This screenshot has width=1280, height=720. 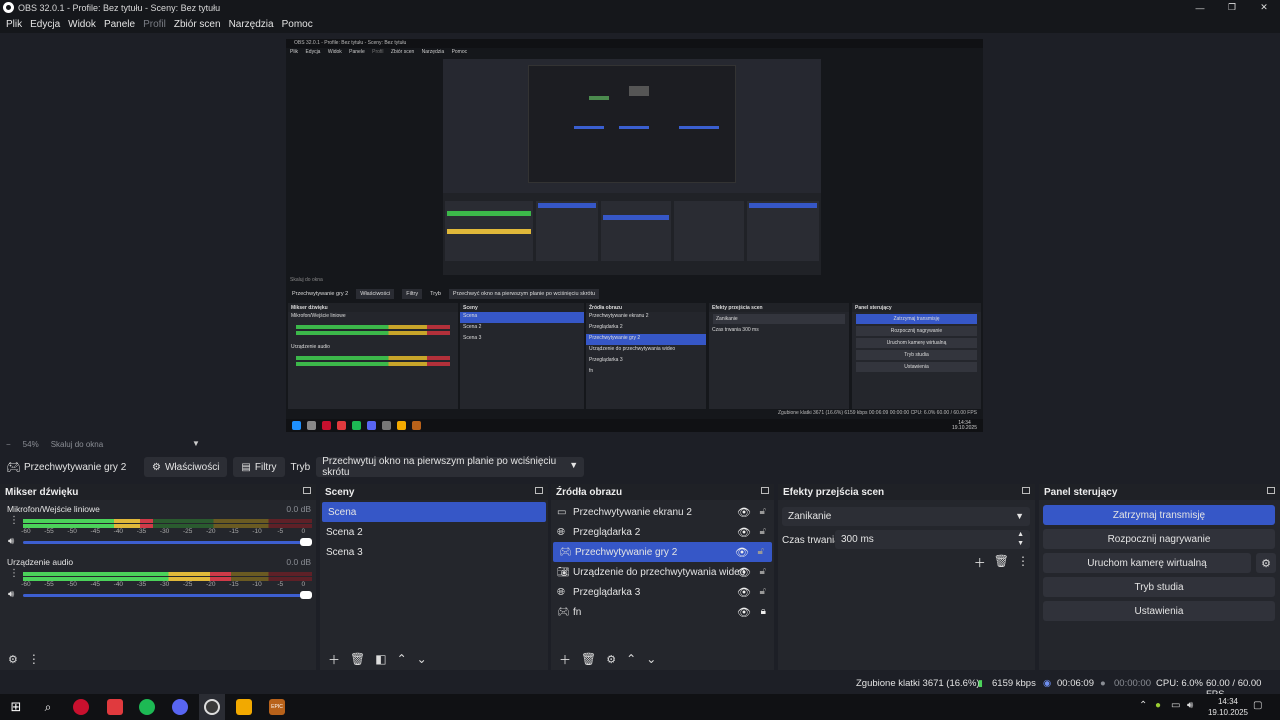 What do you see at coordinates (1190, 705) in the screenshot?
I see `volume-icon: 🔊︎` at bounding box center [1190, 705].